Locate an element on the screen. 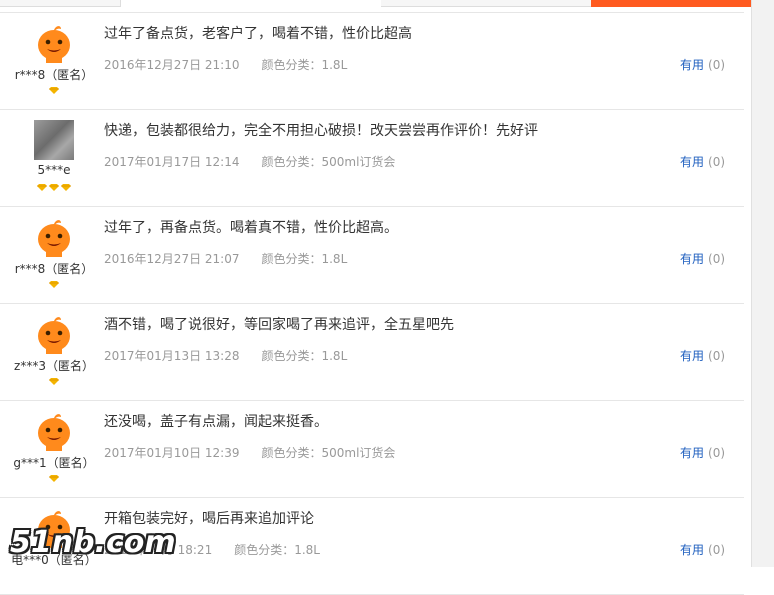 The width and height of the screenshot is (774, 595). review-user: z***3（匿名） is located at coordinates (54, 352).